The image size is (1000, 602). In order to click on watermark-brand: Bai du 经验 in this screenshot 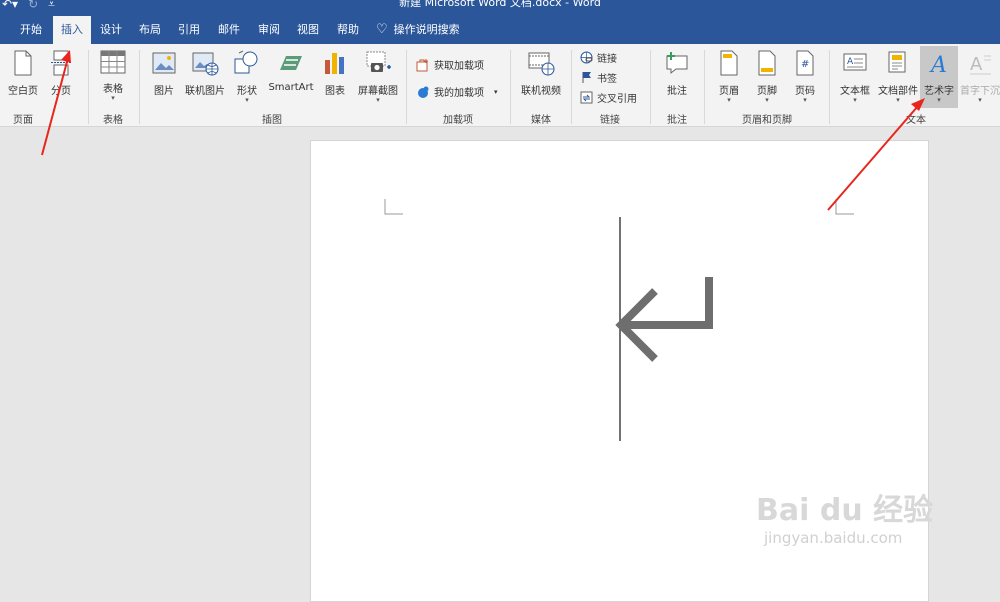, I will do `click(845, 510)`.